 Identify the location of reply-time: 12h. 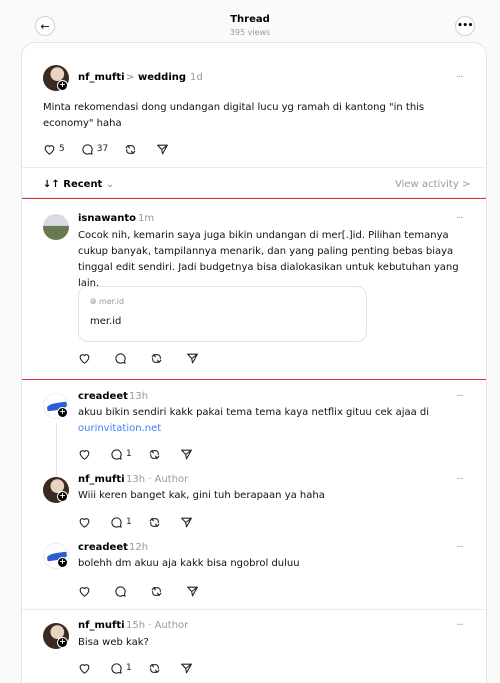
(139, 547).